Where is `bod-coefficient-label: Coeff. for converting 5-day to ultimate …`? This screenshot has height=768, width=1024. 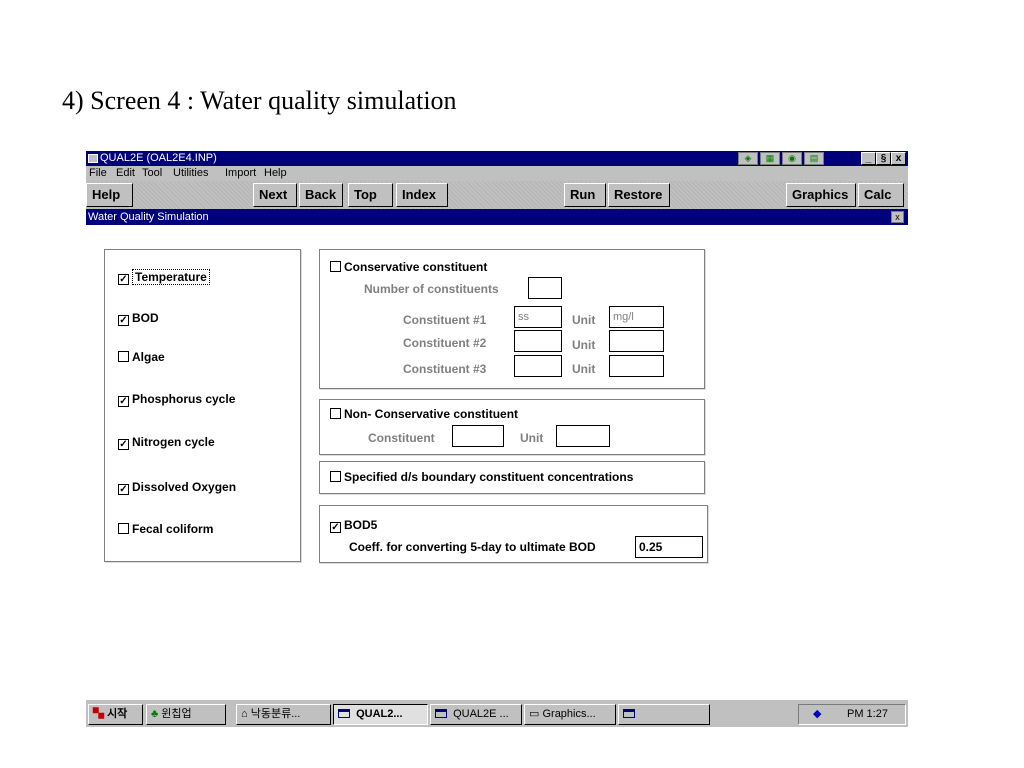
bod-coefficient-label: Coeff. for converting 5-day to ultimate … is located at coordinates (472, 547).